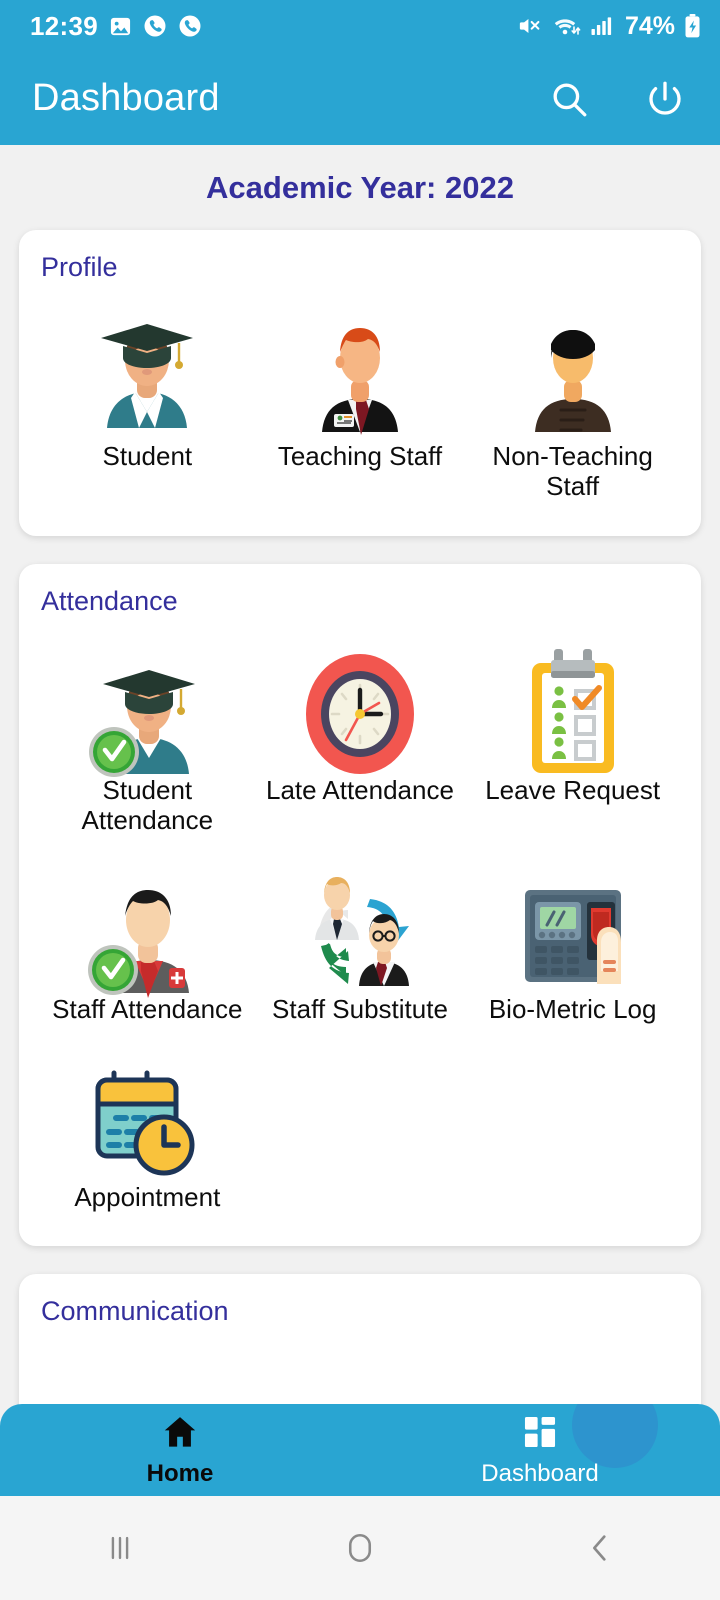 This screenshot has height=1600, width=720. What do you see at coordinates (573, 709) in the screenshot?
I see `clipboard-checklist-icon` at bounding box center [573, 709].